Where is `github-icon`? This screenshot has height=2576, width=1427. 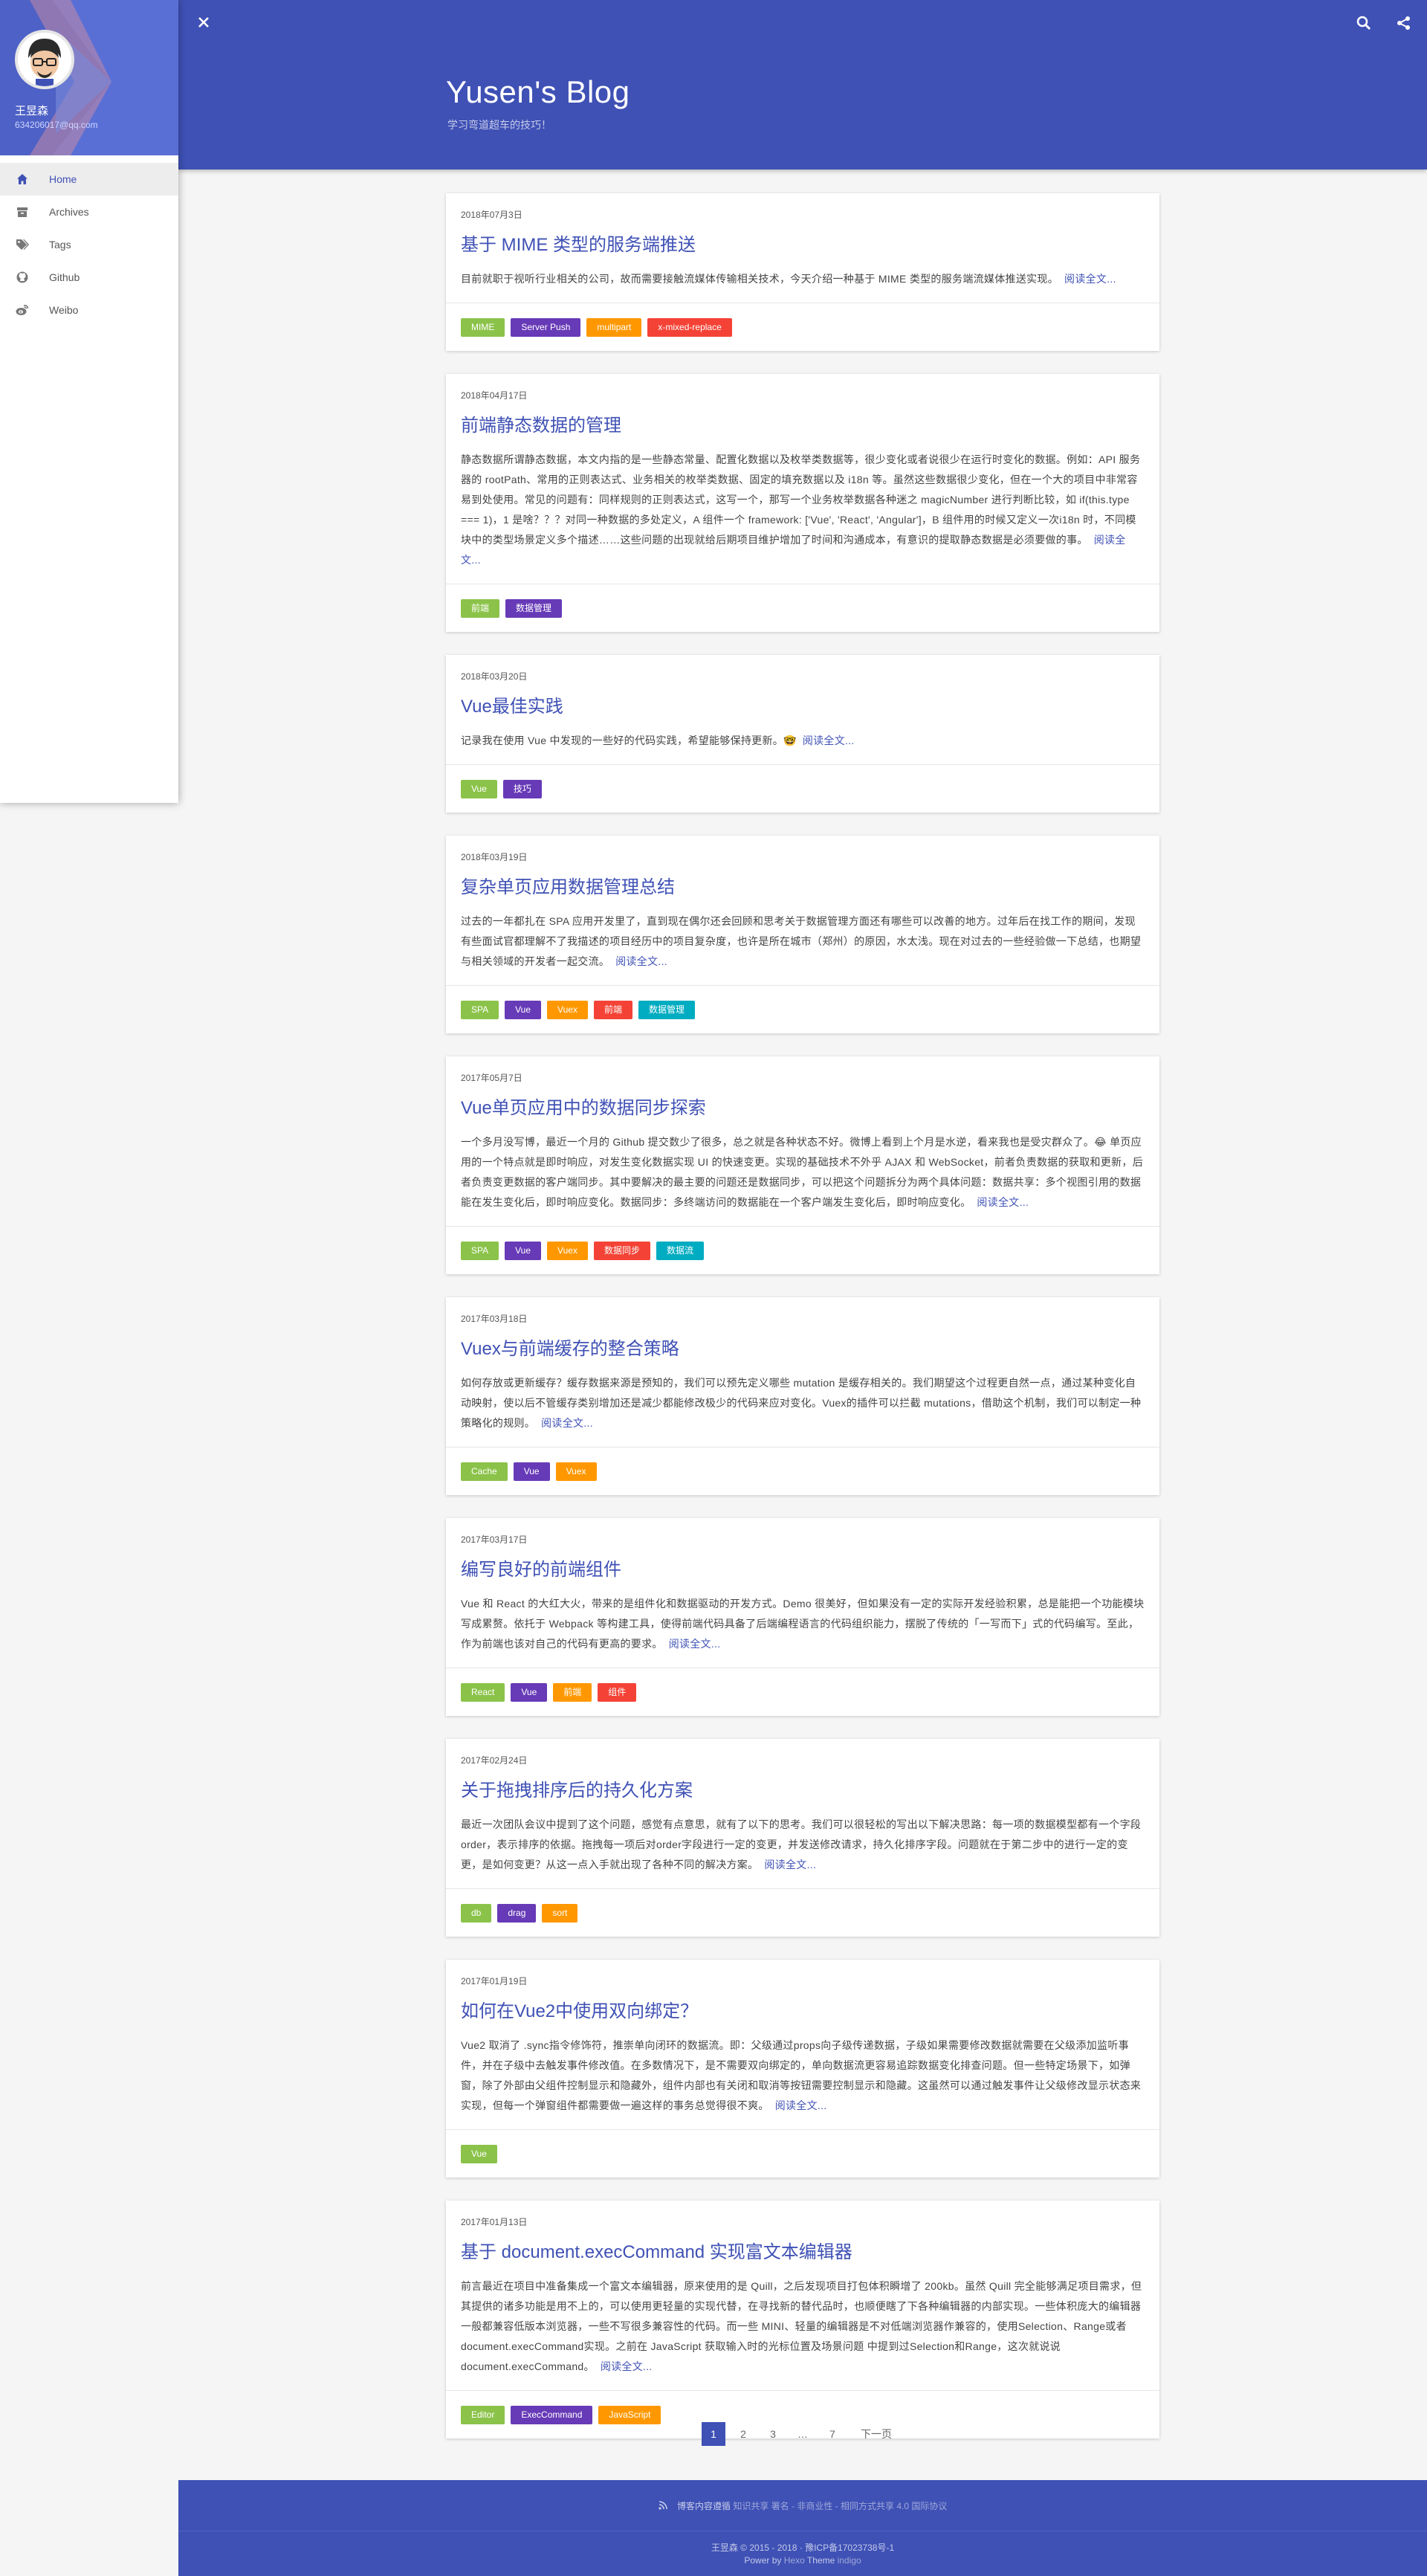
github-icon is located at coordinates (22, 277).